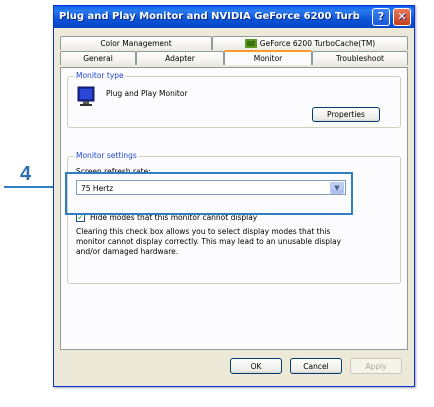 The image size is (434, 407). Describe the element at coordinates (147, 93) in the screenshot. I see `monitor-name: Plug and Play Monitor` at that location.